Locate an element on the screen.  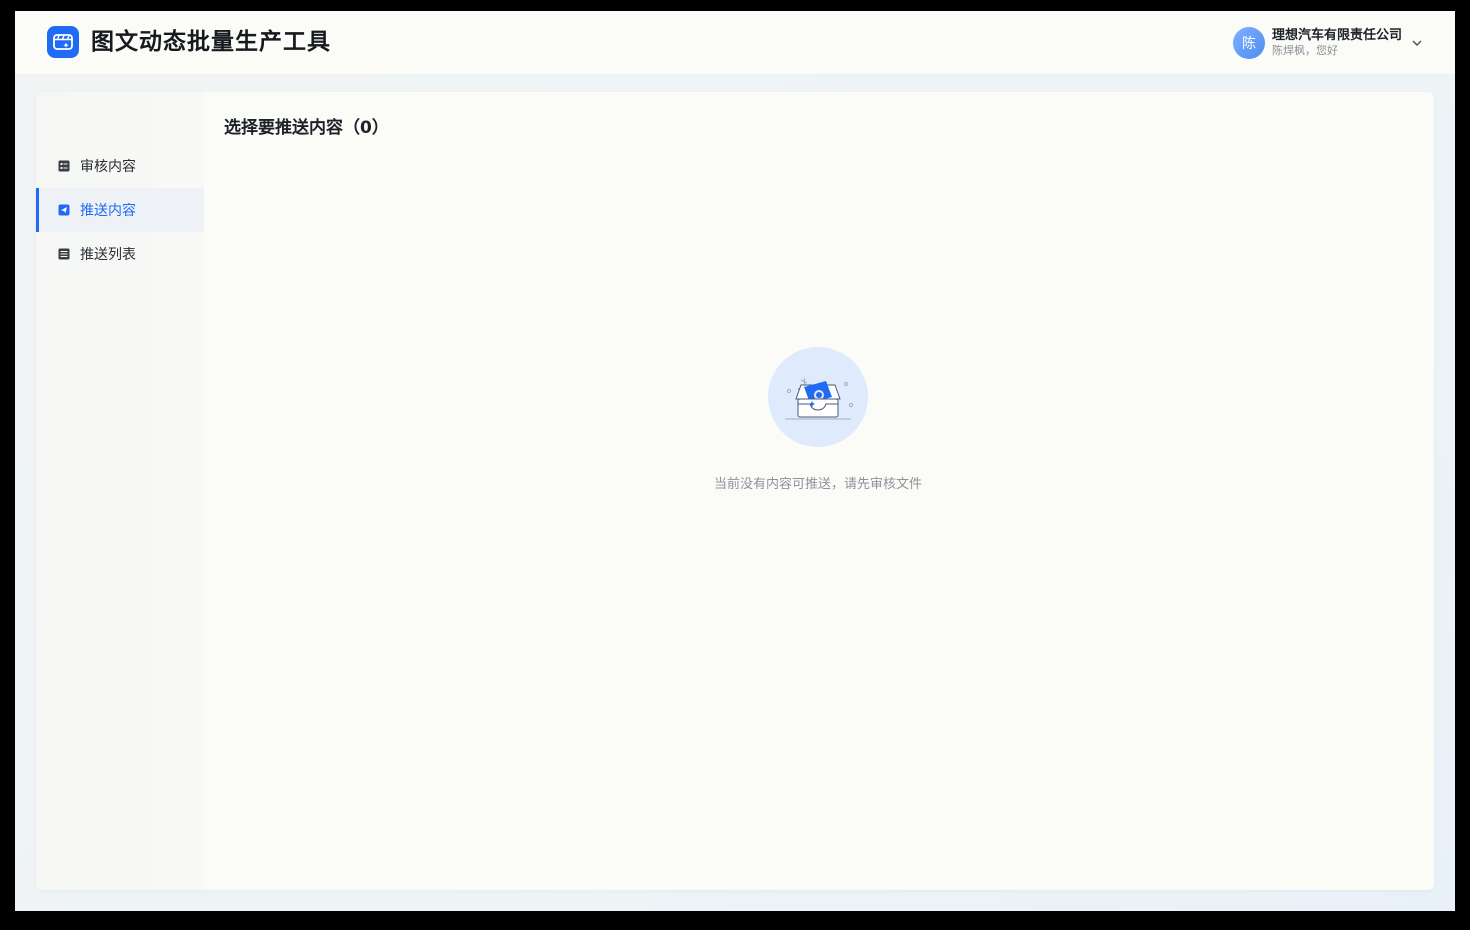
empty-state-text: 当前没有内容可推送，请先审核文件 is located at coordinates (817, 484).